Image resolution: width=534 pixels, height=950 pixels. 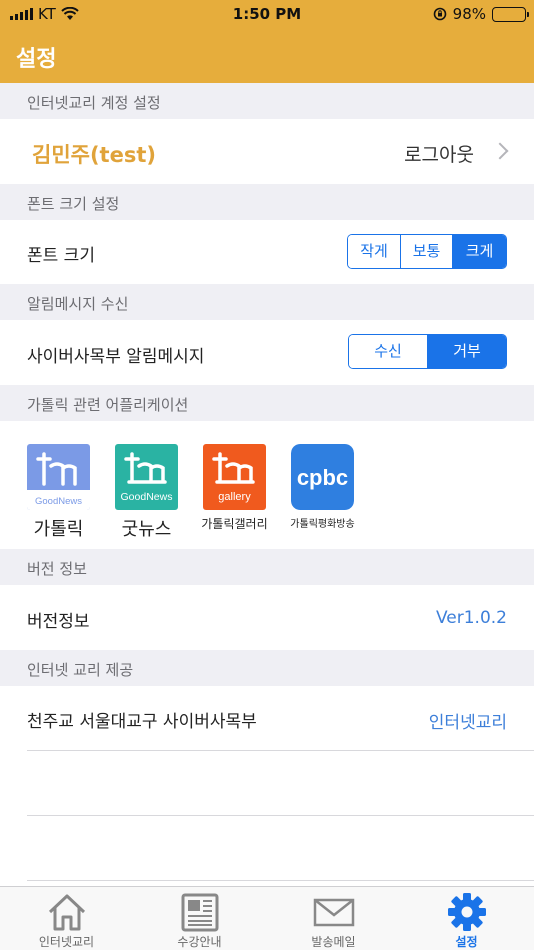 I want to click on tab-settings: 설정, so click(x=466, y=918).